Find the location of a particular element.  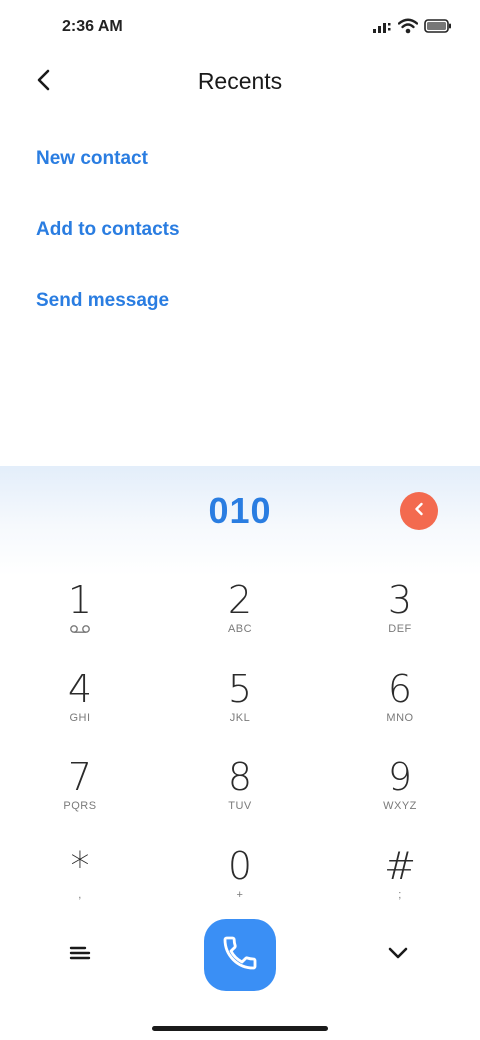

key-1: 1 is located at coordinates (80, 620).